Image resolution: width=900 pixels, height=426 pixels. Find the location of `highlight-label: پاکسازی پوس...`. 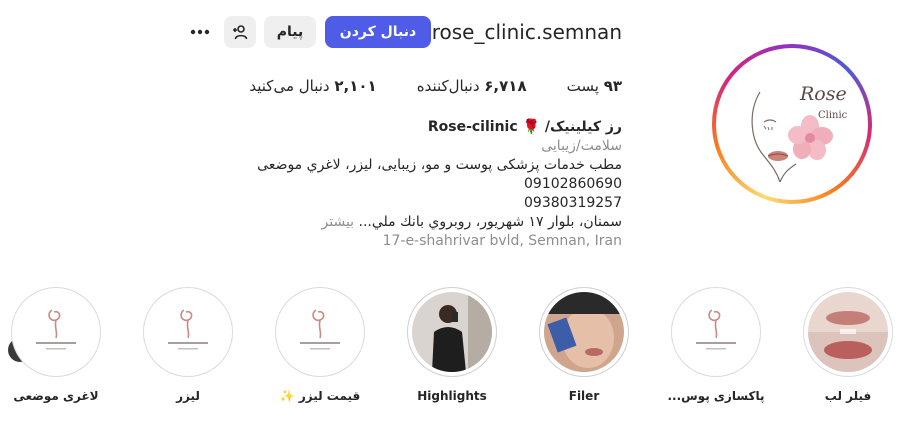

highlight-label: پاکسازی پوس... is located at coordinates (716, 396).